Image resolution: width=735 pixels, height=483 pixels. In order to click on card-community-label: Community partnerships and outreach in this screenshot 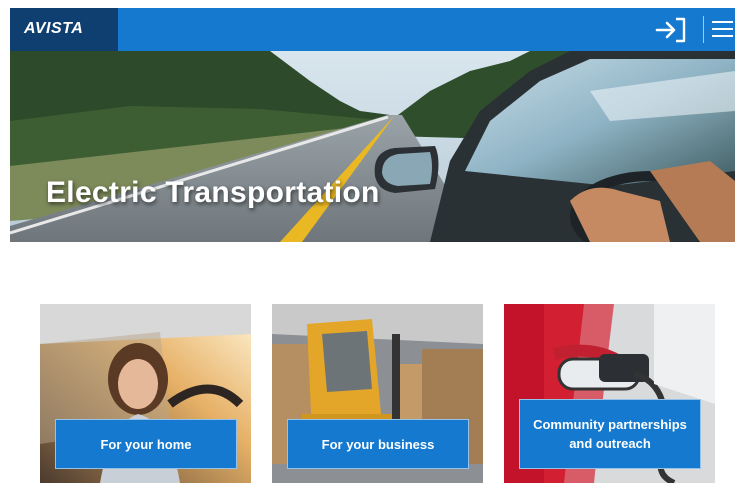, I will do `click(610, 434)`.